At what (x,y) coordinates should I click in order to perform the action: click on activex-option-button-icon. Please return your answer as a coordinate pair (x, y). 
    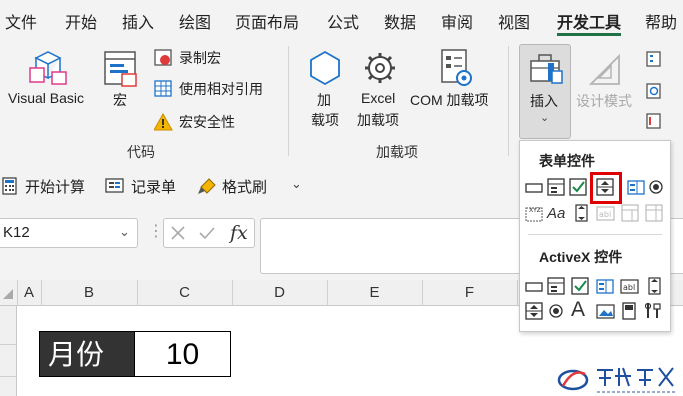
    Looking at the image, I should click on (556, 311).